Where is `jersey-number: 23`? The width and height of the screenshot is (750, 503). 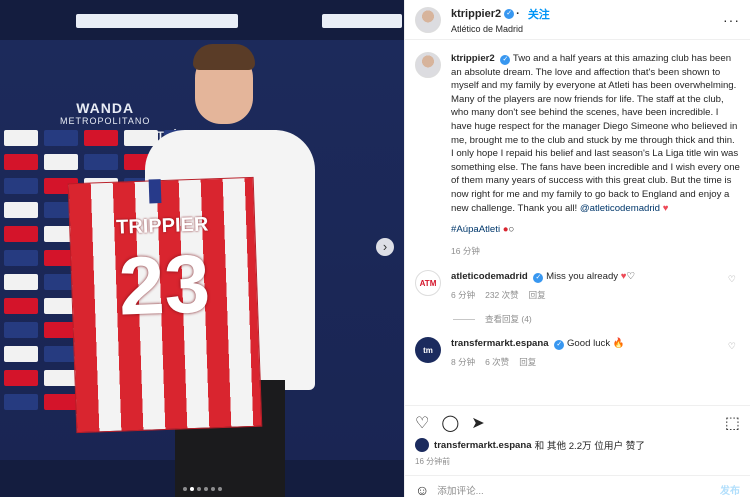 jersey-number: 23 is located at coordinates (164, 285).